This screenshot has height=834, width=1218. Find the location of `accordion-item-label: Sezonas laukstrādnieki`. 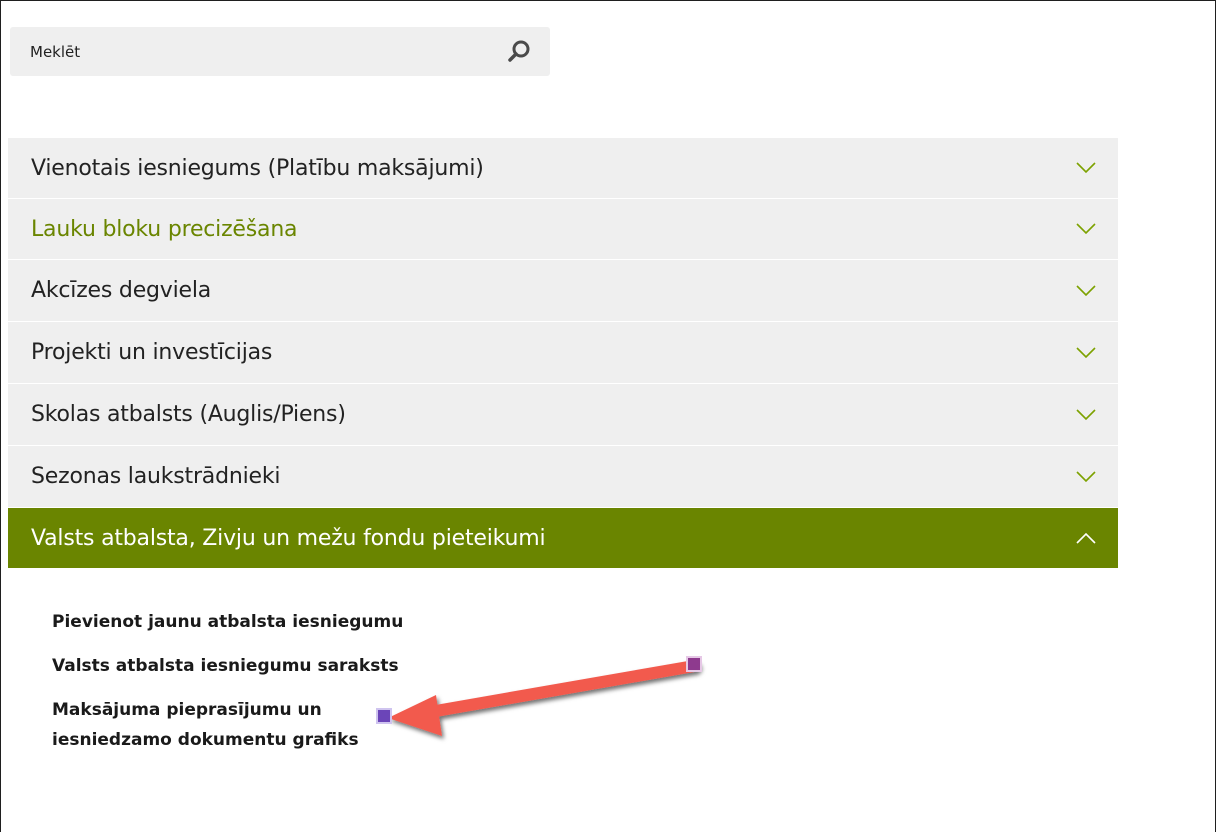

accordion-item-label: Sezonas laukstrādnieki is located at coordinates (156, 476).